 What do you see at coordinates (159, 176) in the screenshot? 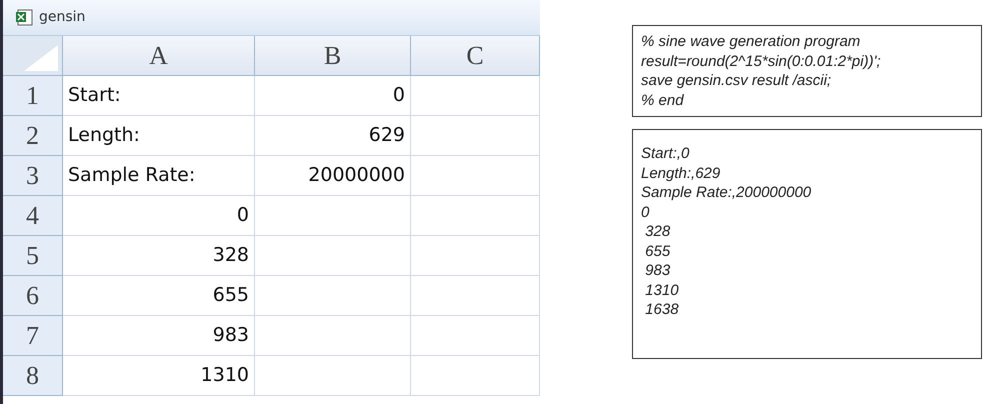
I see `table-cell: Sample Rate:` at bounding box center [159, 176].